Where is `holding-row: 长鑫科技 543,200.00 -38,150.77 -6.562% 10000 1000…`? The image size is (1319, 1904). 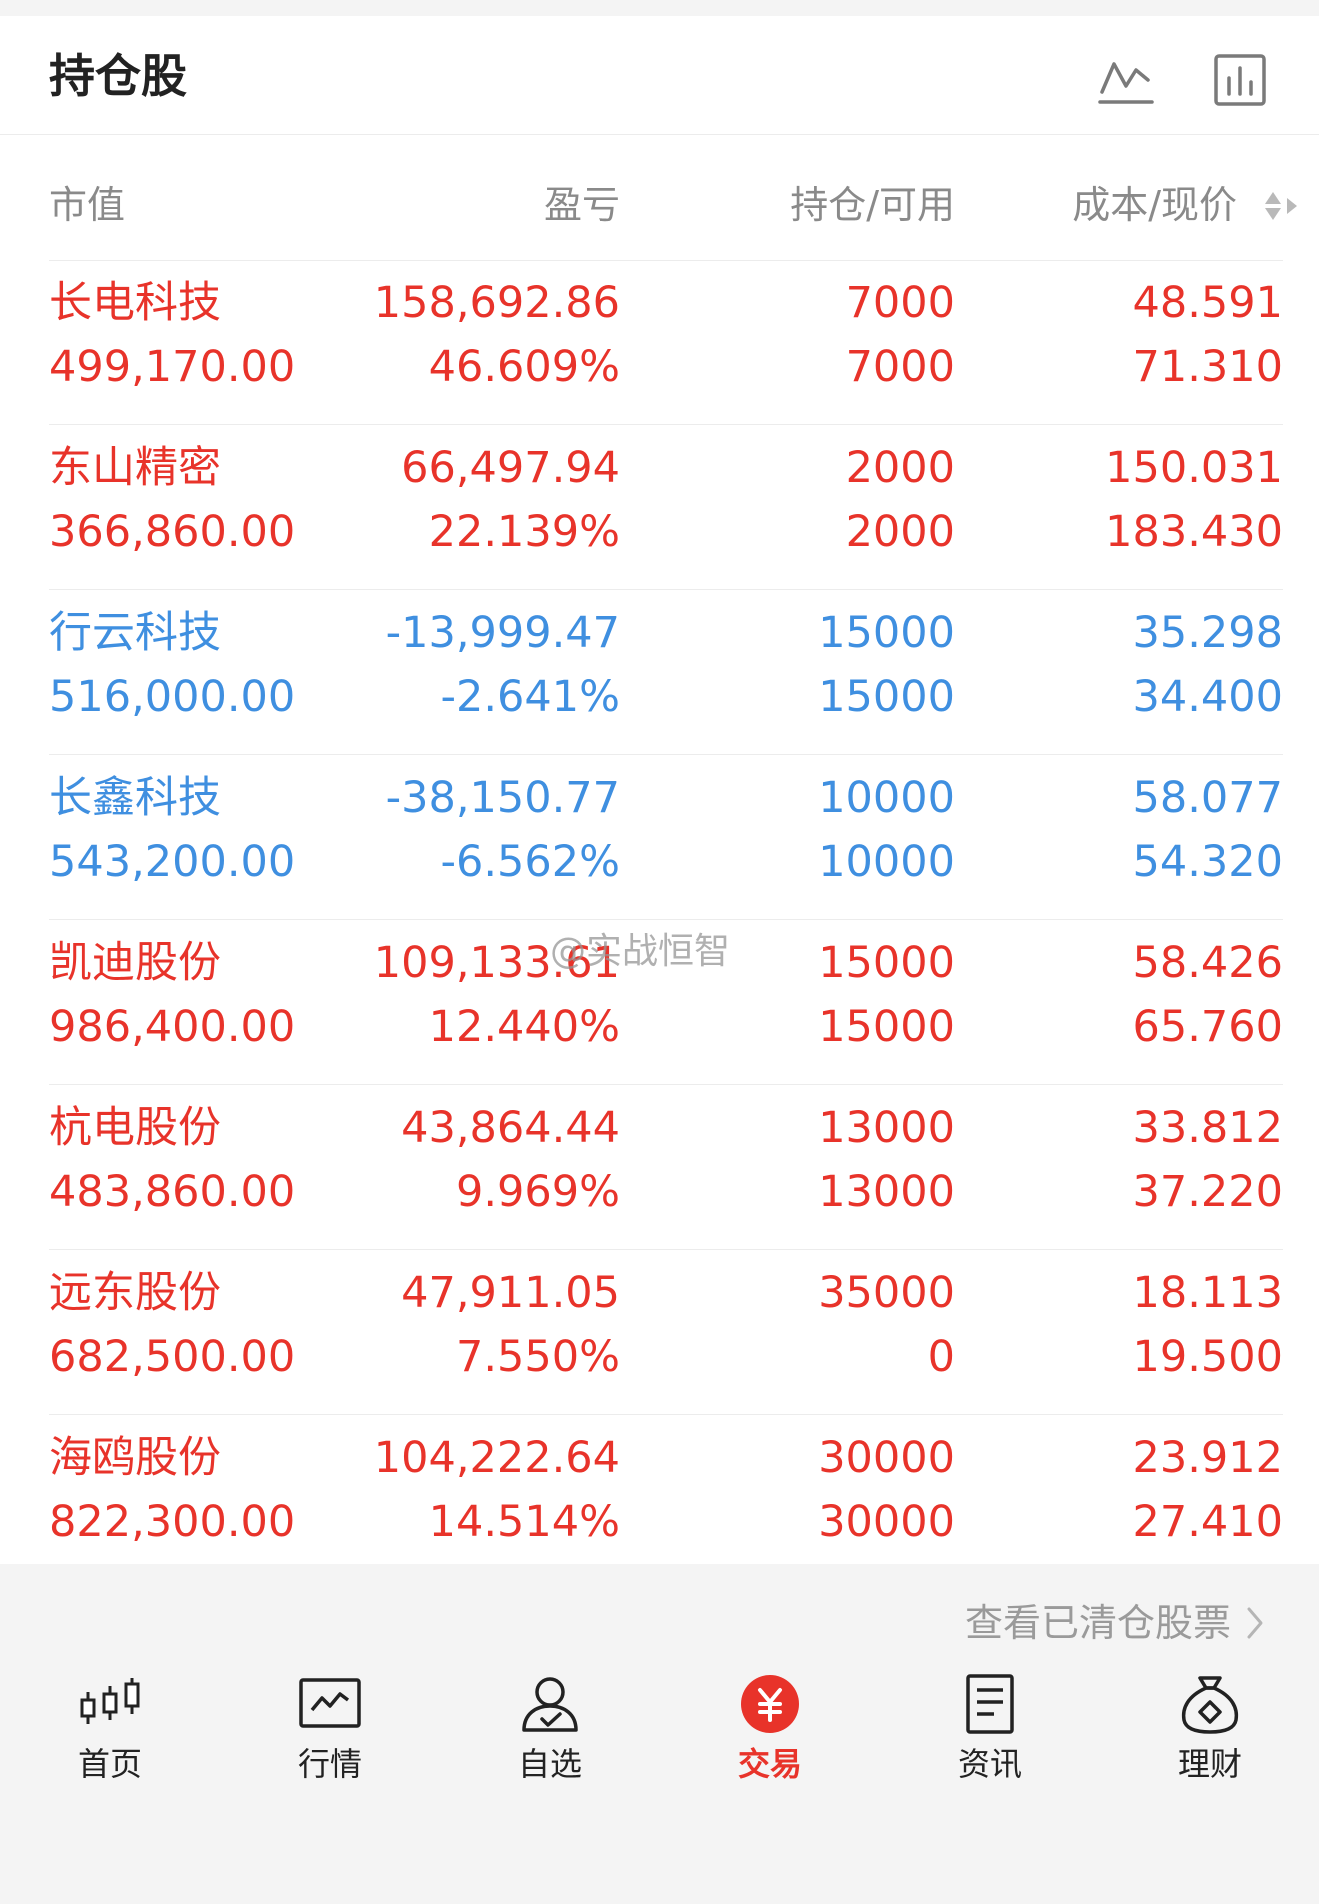 holding-row: 长鑫科技 543,200.00 -38,150.77 -6.562% 10000 1000… is located at coordinates (666, 837).